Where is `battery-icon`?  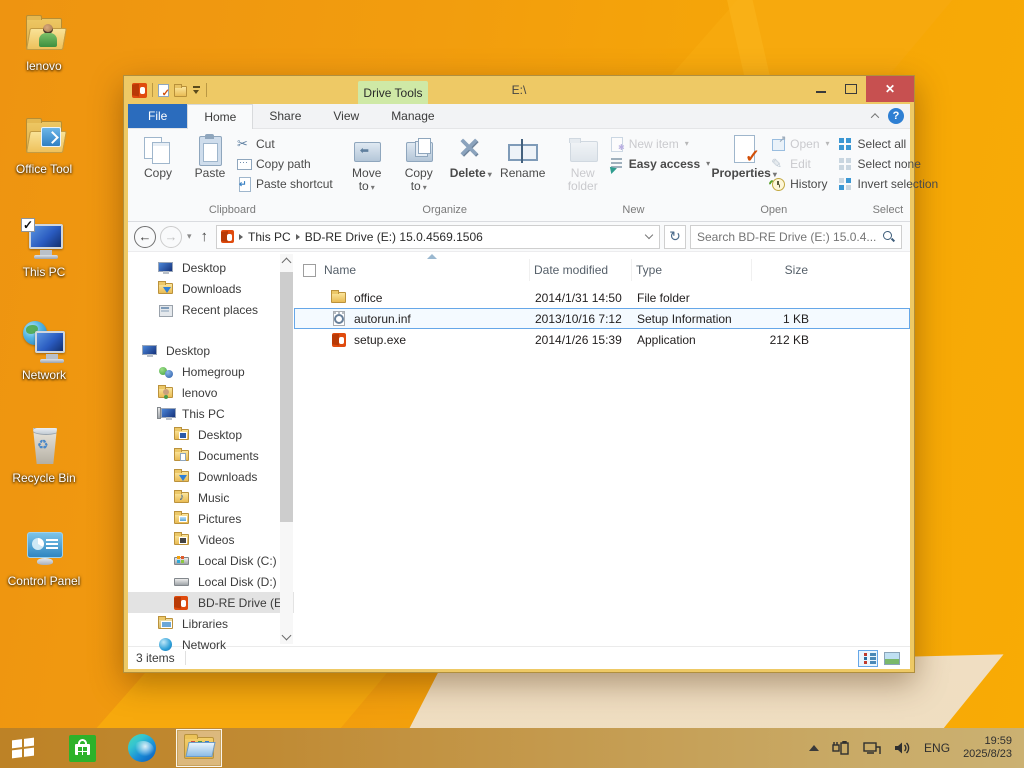 battery-icon is located at coordinates (841, 748).